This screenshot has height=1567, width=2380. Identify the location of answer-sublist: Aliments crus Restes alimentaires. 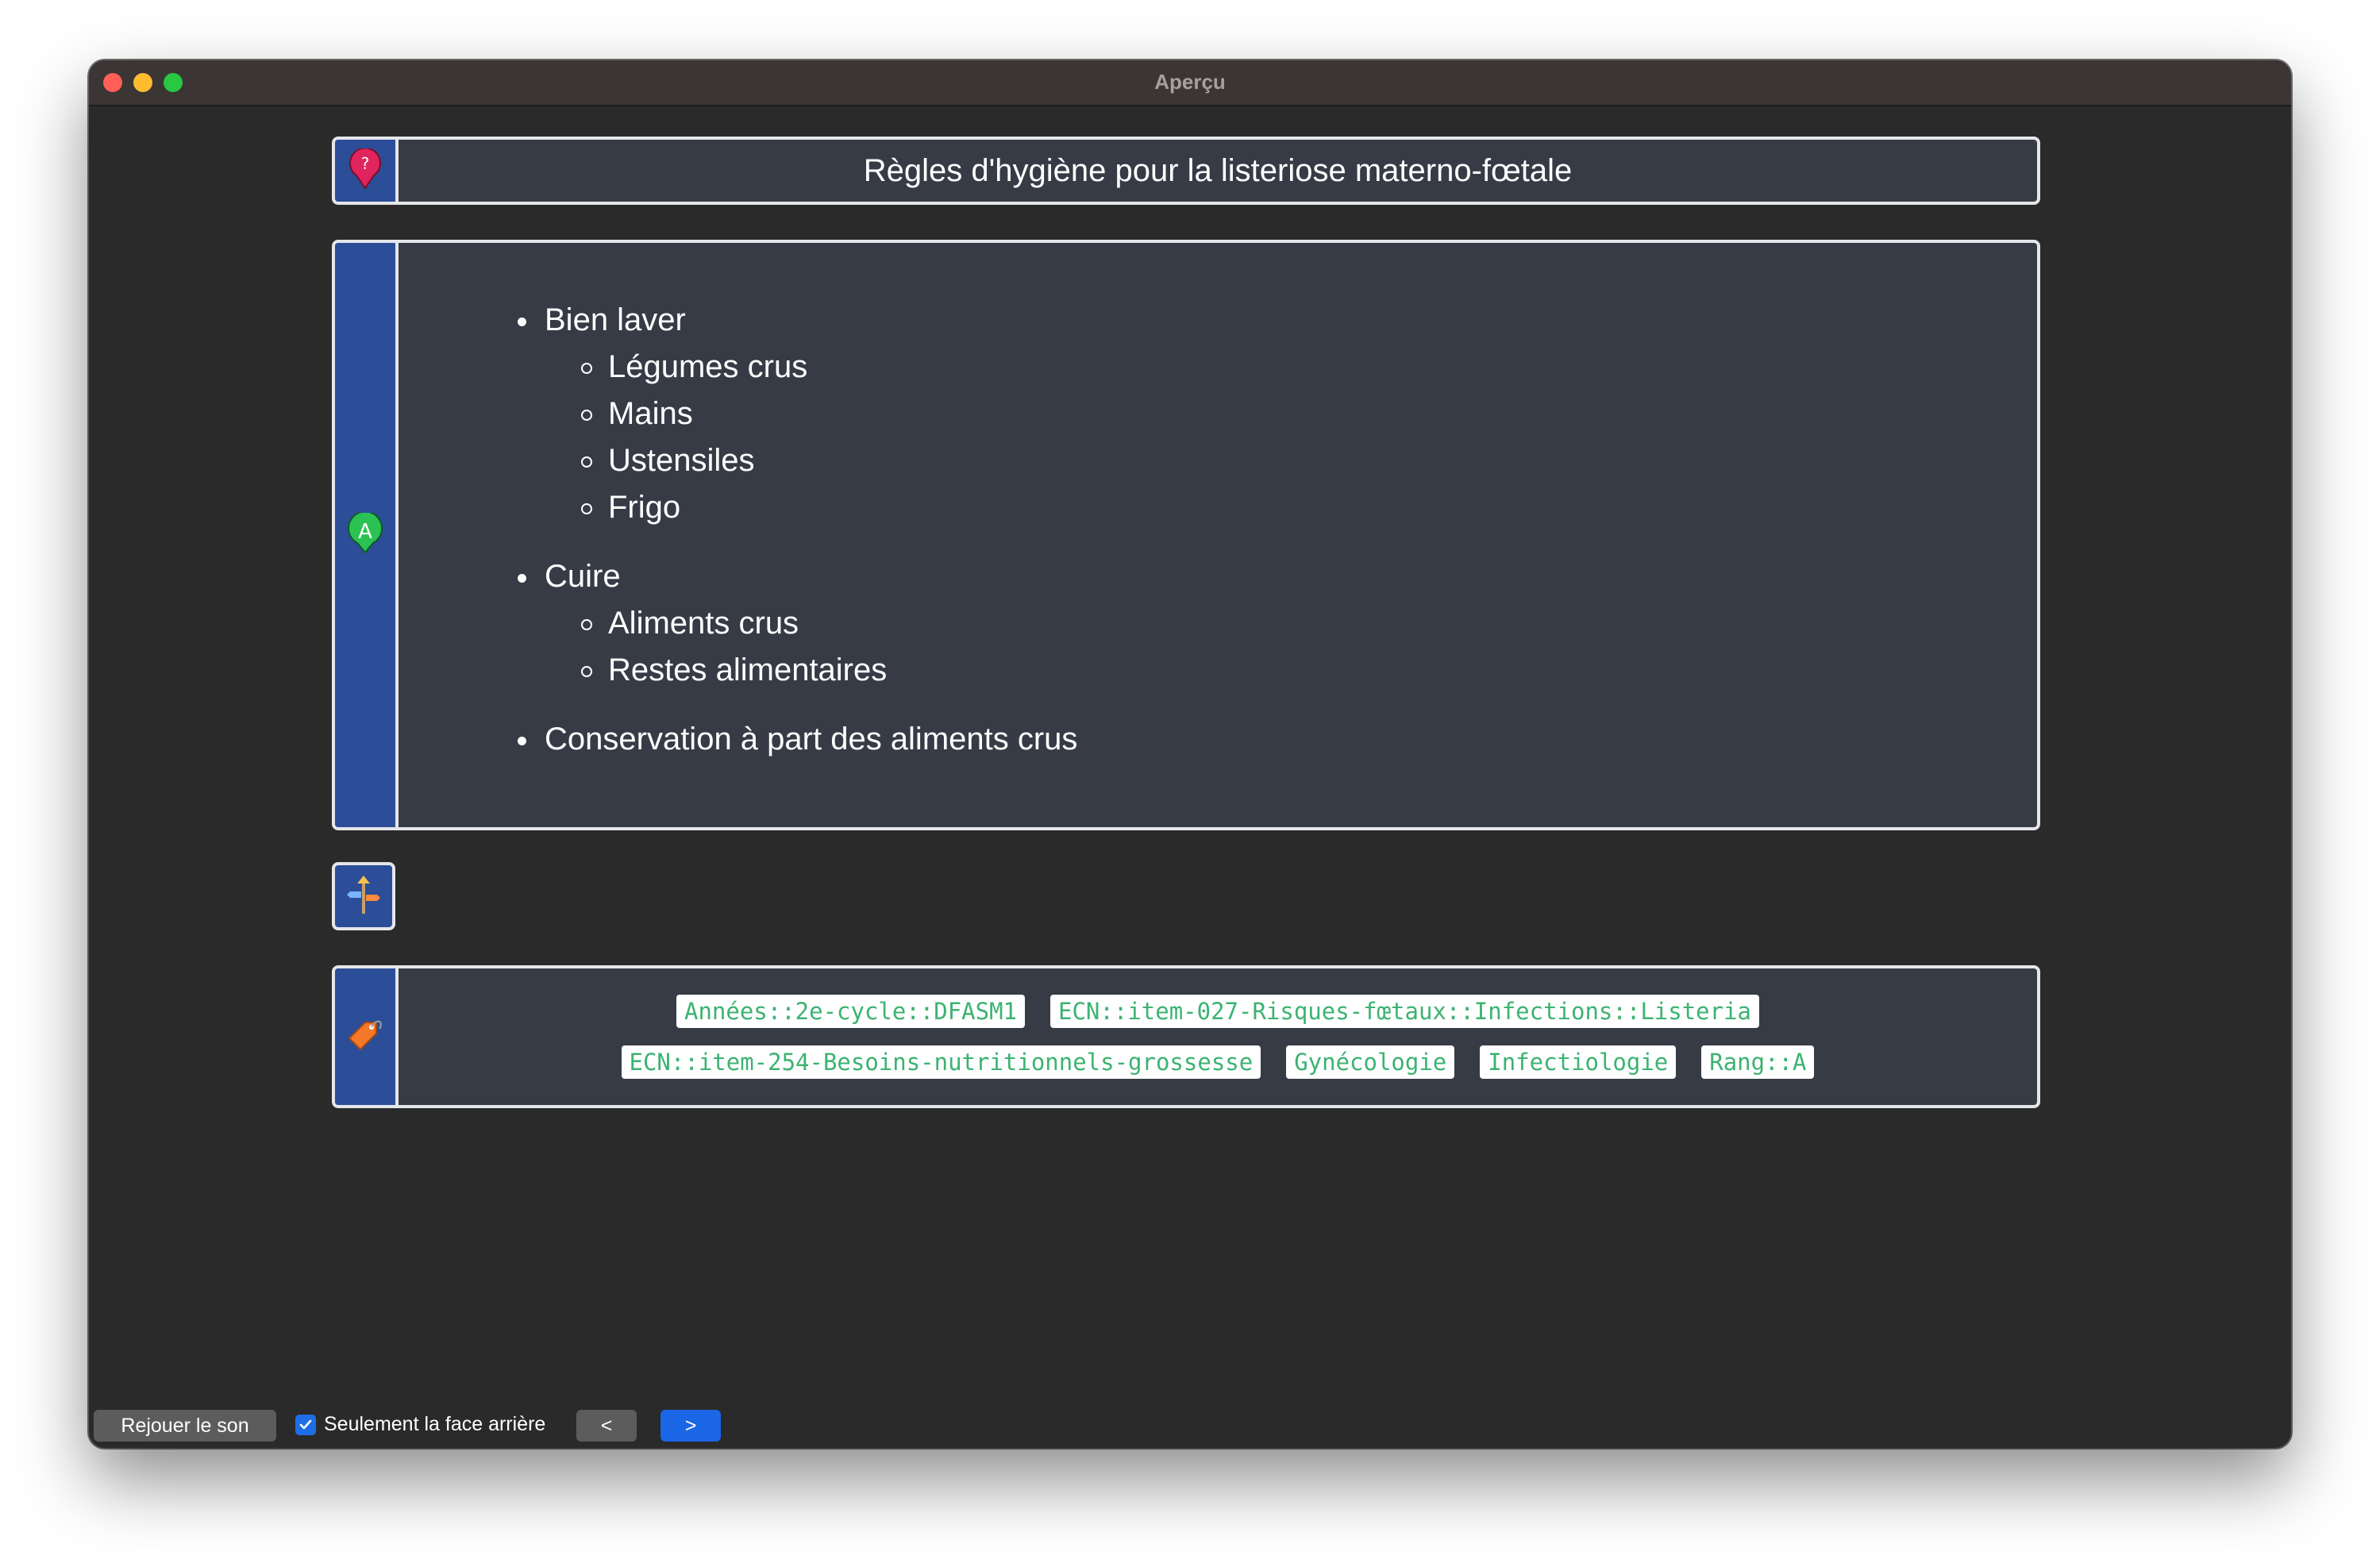
(811, 647).